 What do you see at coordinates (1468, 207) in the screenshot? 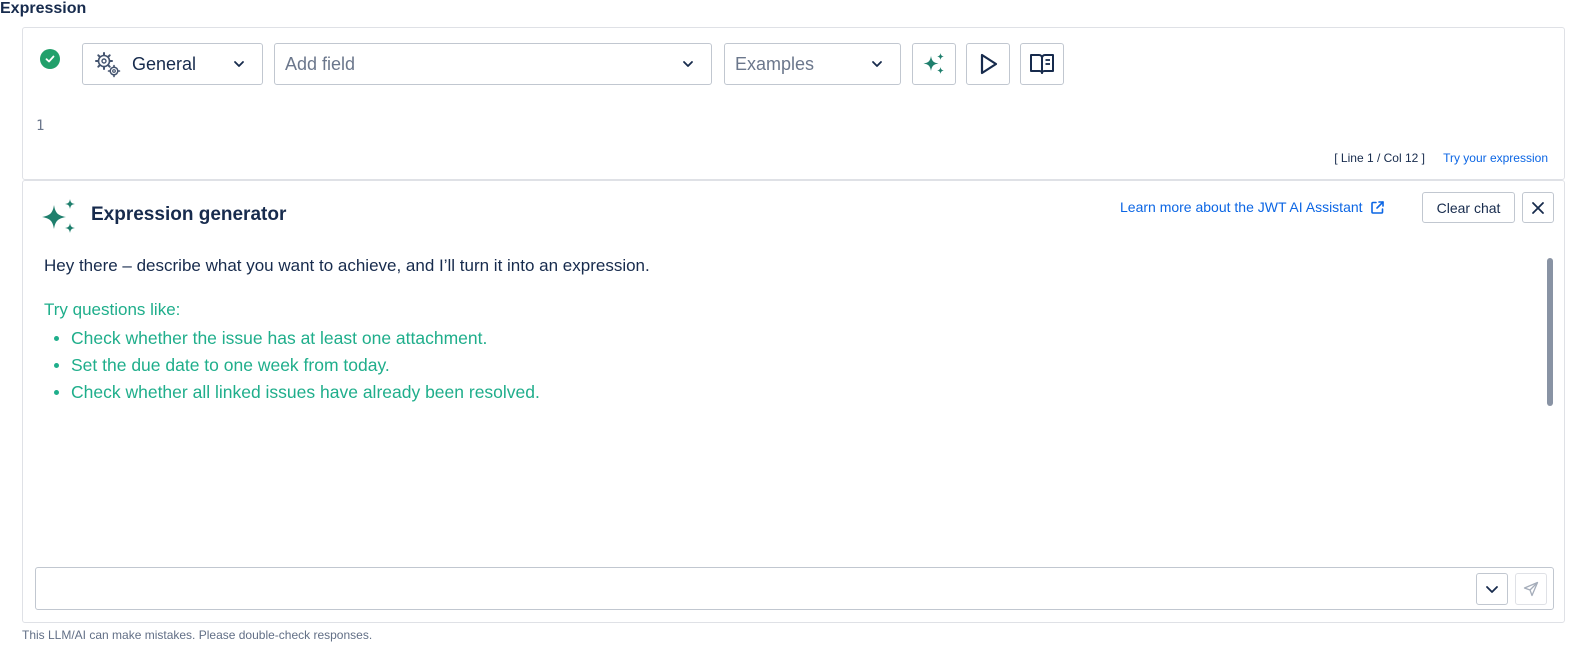
I see `clear-chat-button: Clear chat` at bounding box center [1468, 207].